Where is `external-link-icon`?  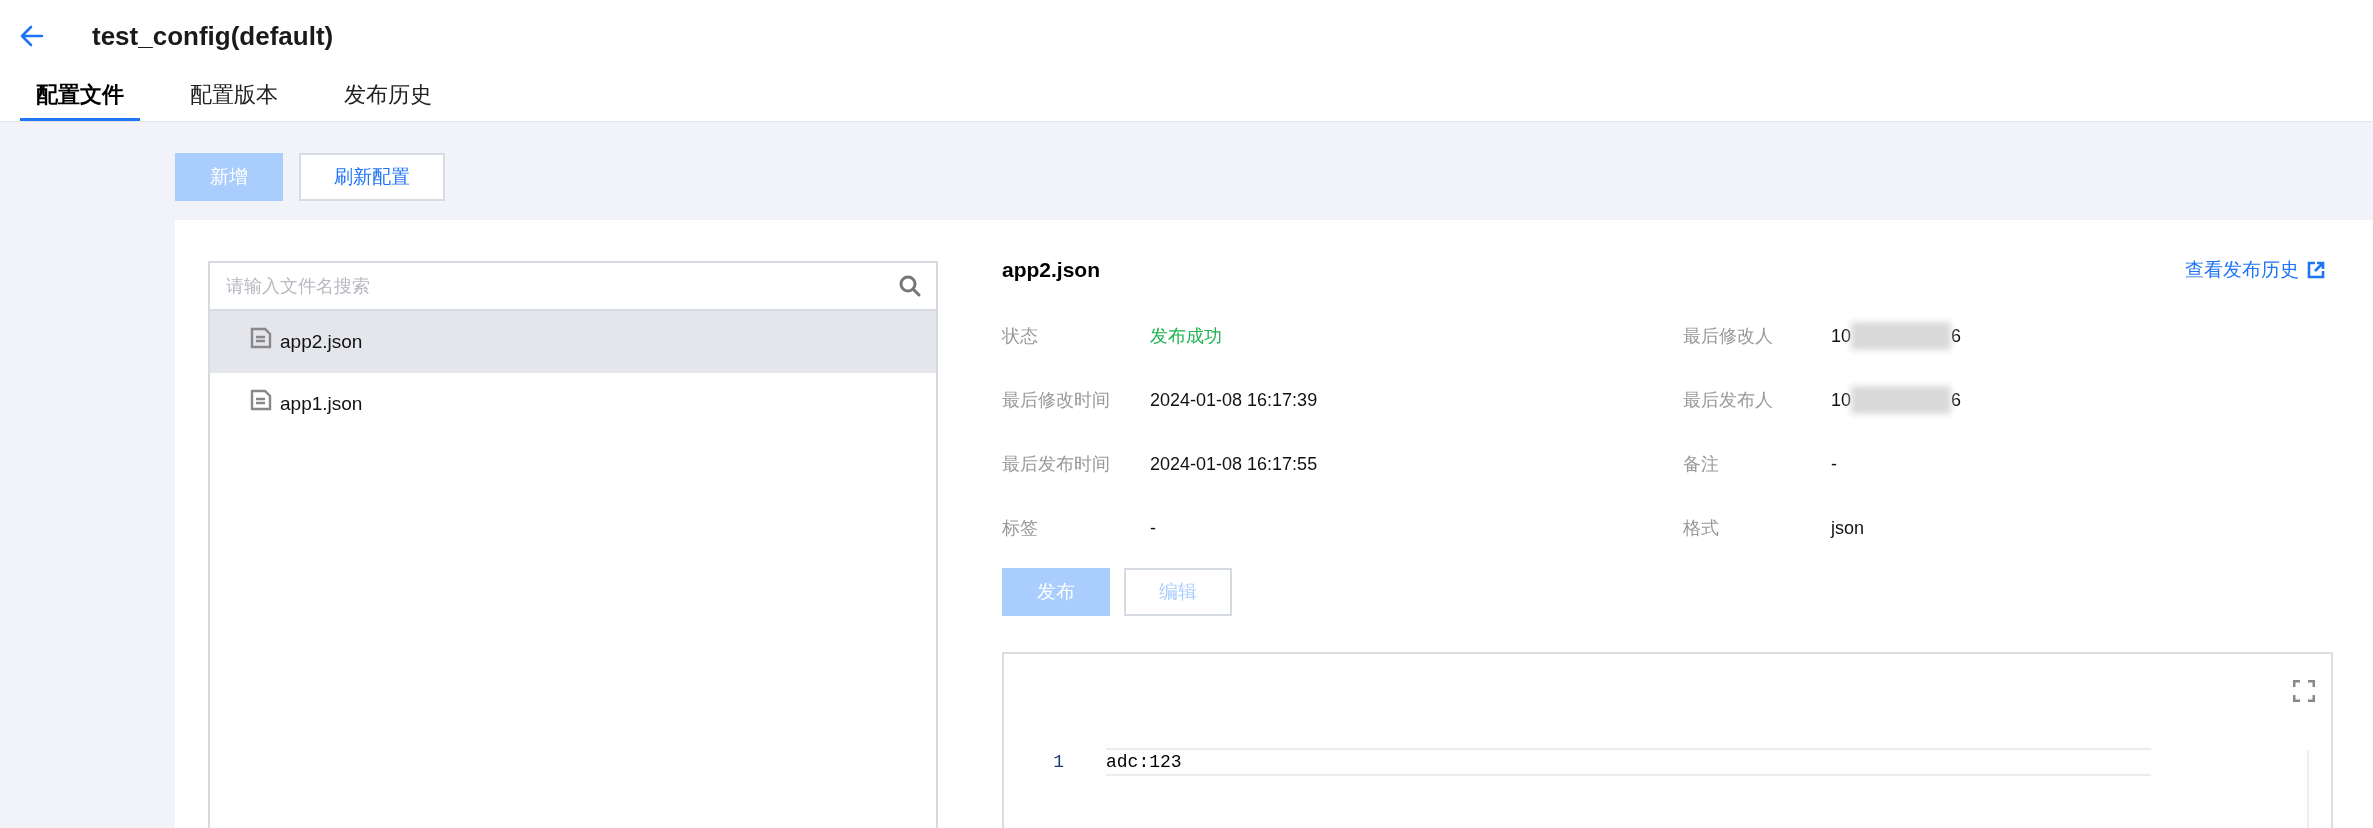 external-link-icon is located at coordinates (2316, 270).